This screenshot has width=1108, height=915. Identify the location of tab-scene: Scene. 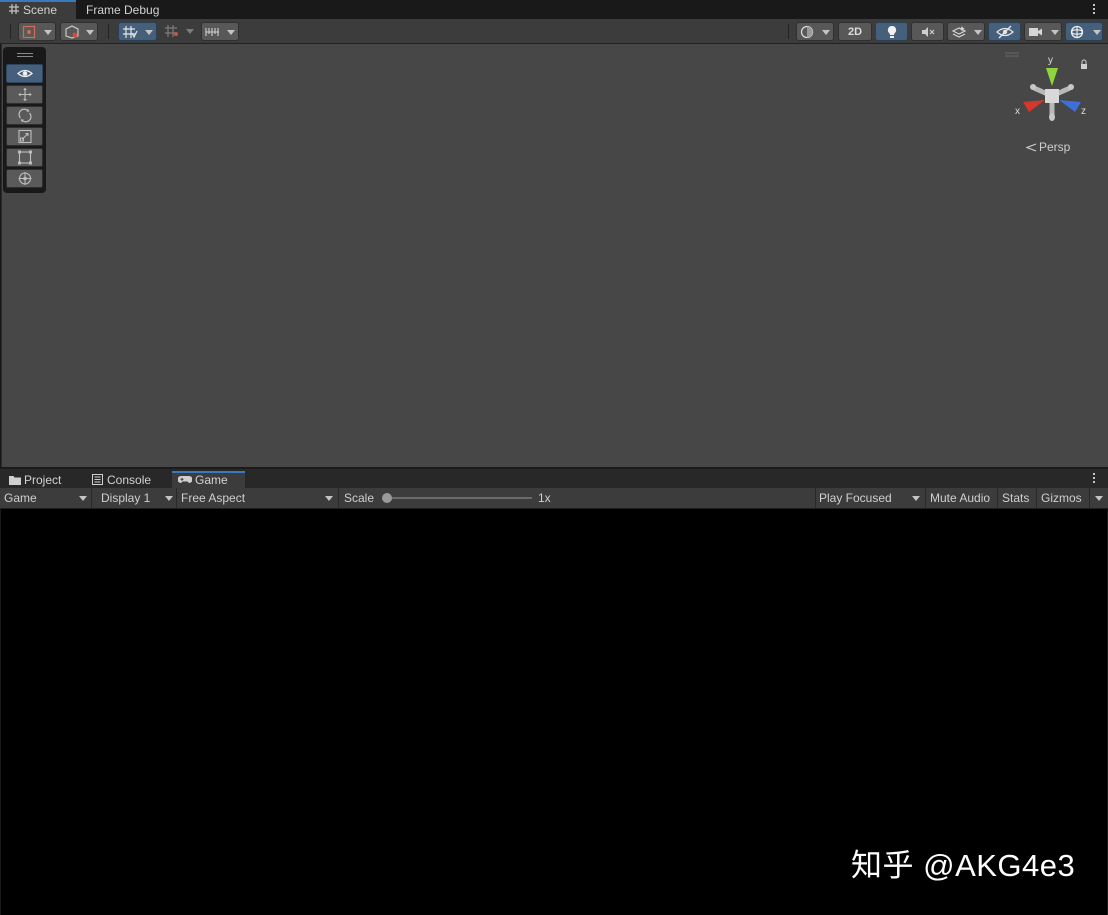
(38, 9).